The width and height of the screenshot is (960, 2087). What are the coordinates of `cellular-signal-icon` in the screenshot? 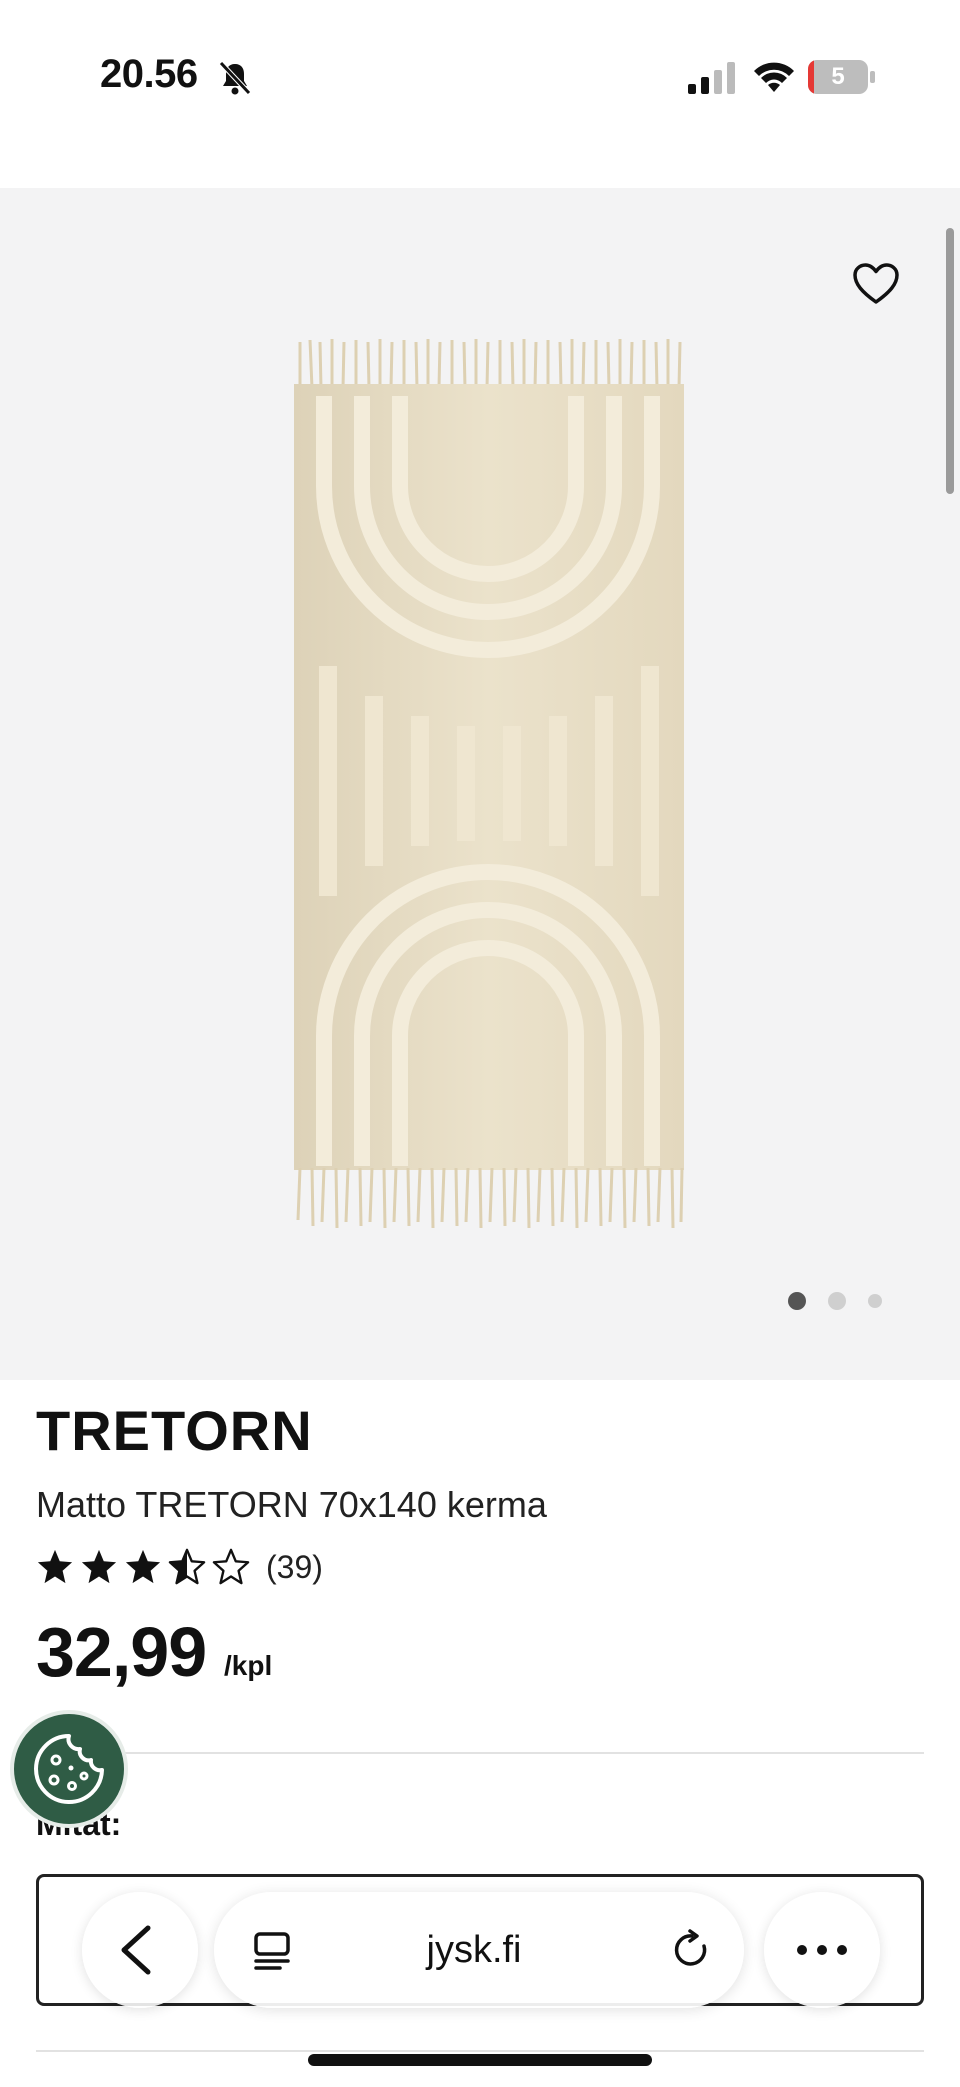 It's located at (711, 78).